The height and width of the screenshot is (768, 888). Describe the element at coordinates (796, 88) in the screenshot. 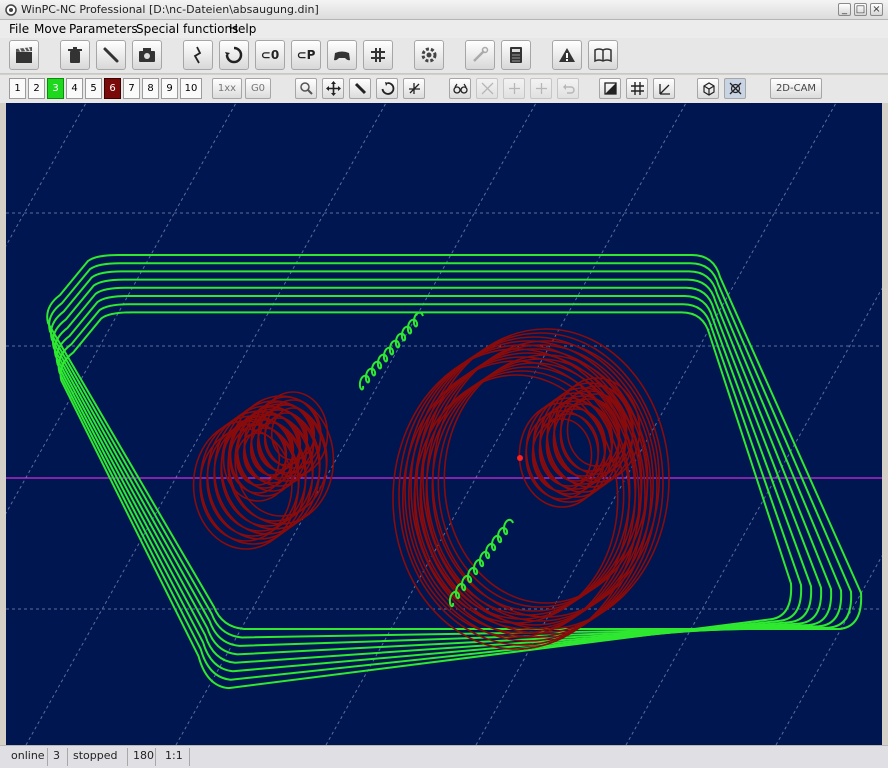

I see `2d-cam-button: 2D-CAM` at that location.